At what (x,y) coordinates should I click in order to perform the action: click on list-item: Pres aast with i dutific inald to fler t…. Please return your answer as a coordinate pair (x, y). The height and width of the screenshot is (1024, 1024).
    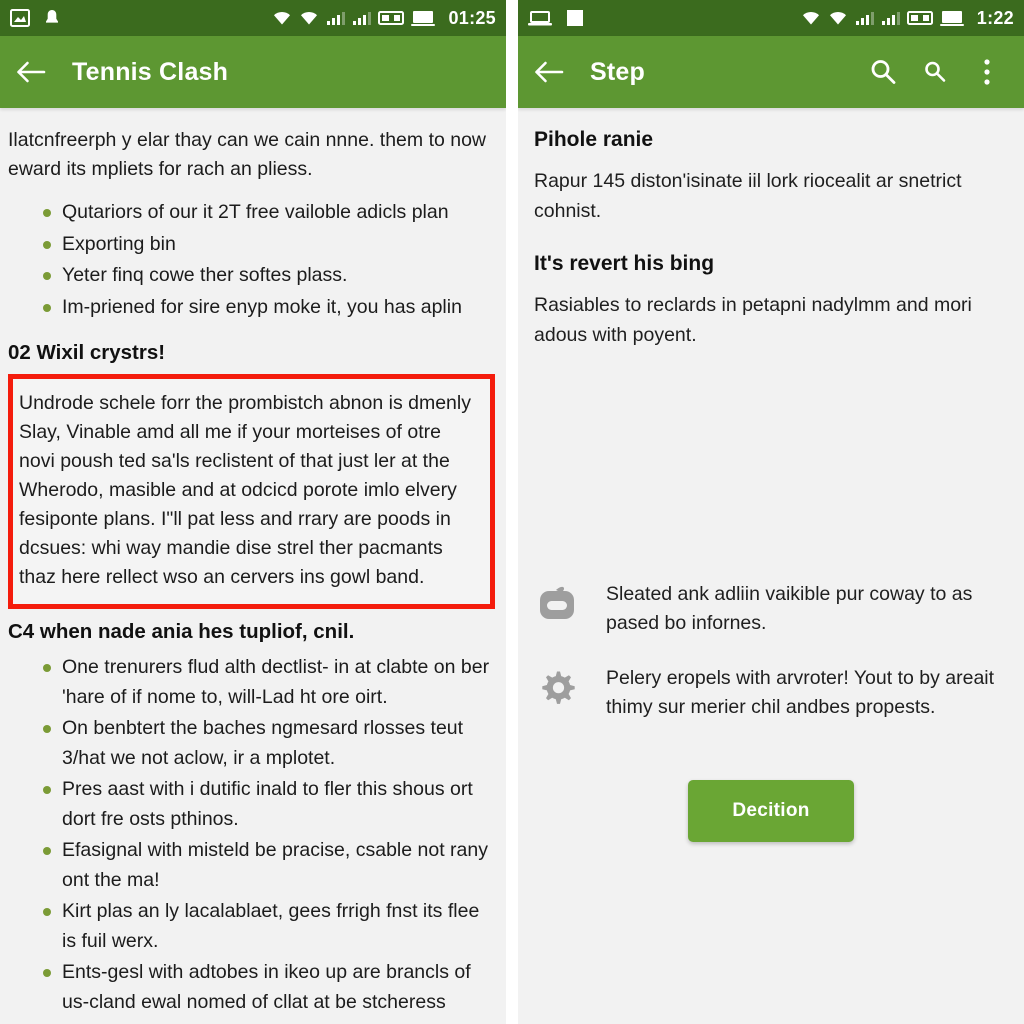
    Looking at the image, I should click on (253, 804).